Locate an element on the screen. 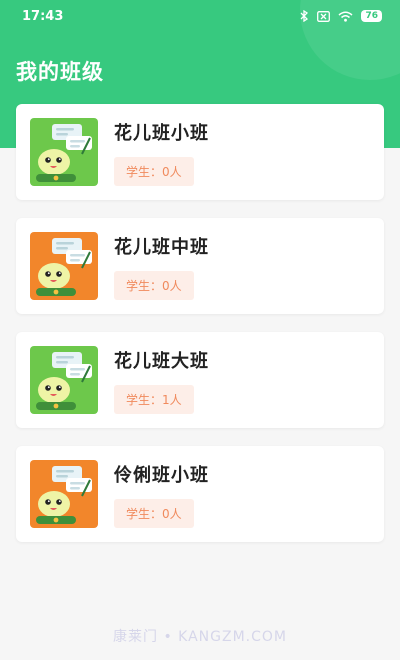 The image size is (400, 660). class-info: 花儿班中班 学生：0人 is located at coordinates (161, 266).